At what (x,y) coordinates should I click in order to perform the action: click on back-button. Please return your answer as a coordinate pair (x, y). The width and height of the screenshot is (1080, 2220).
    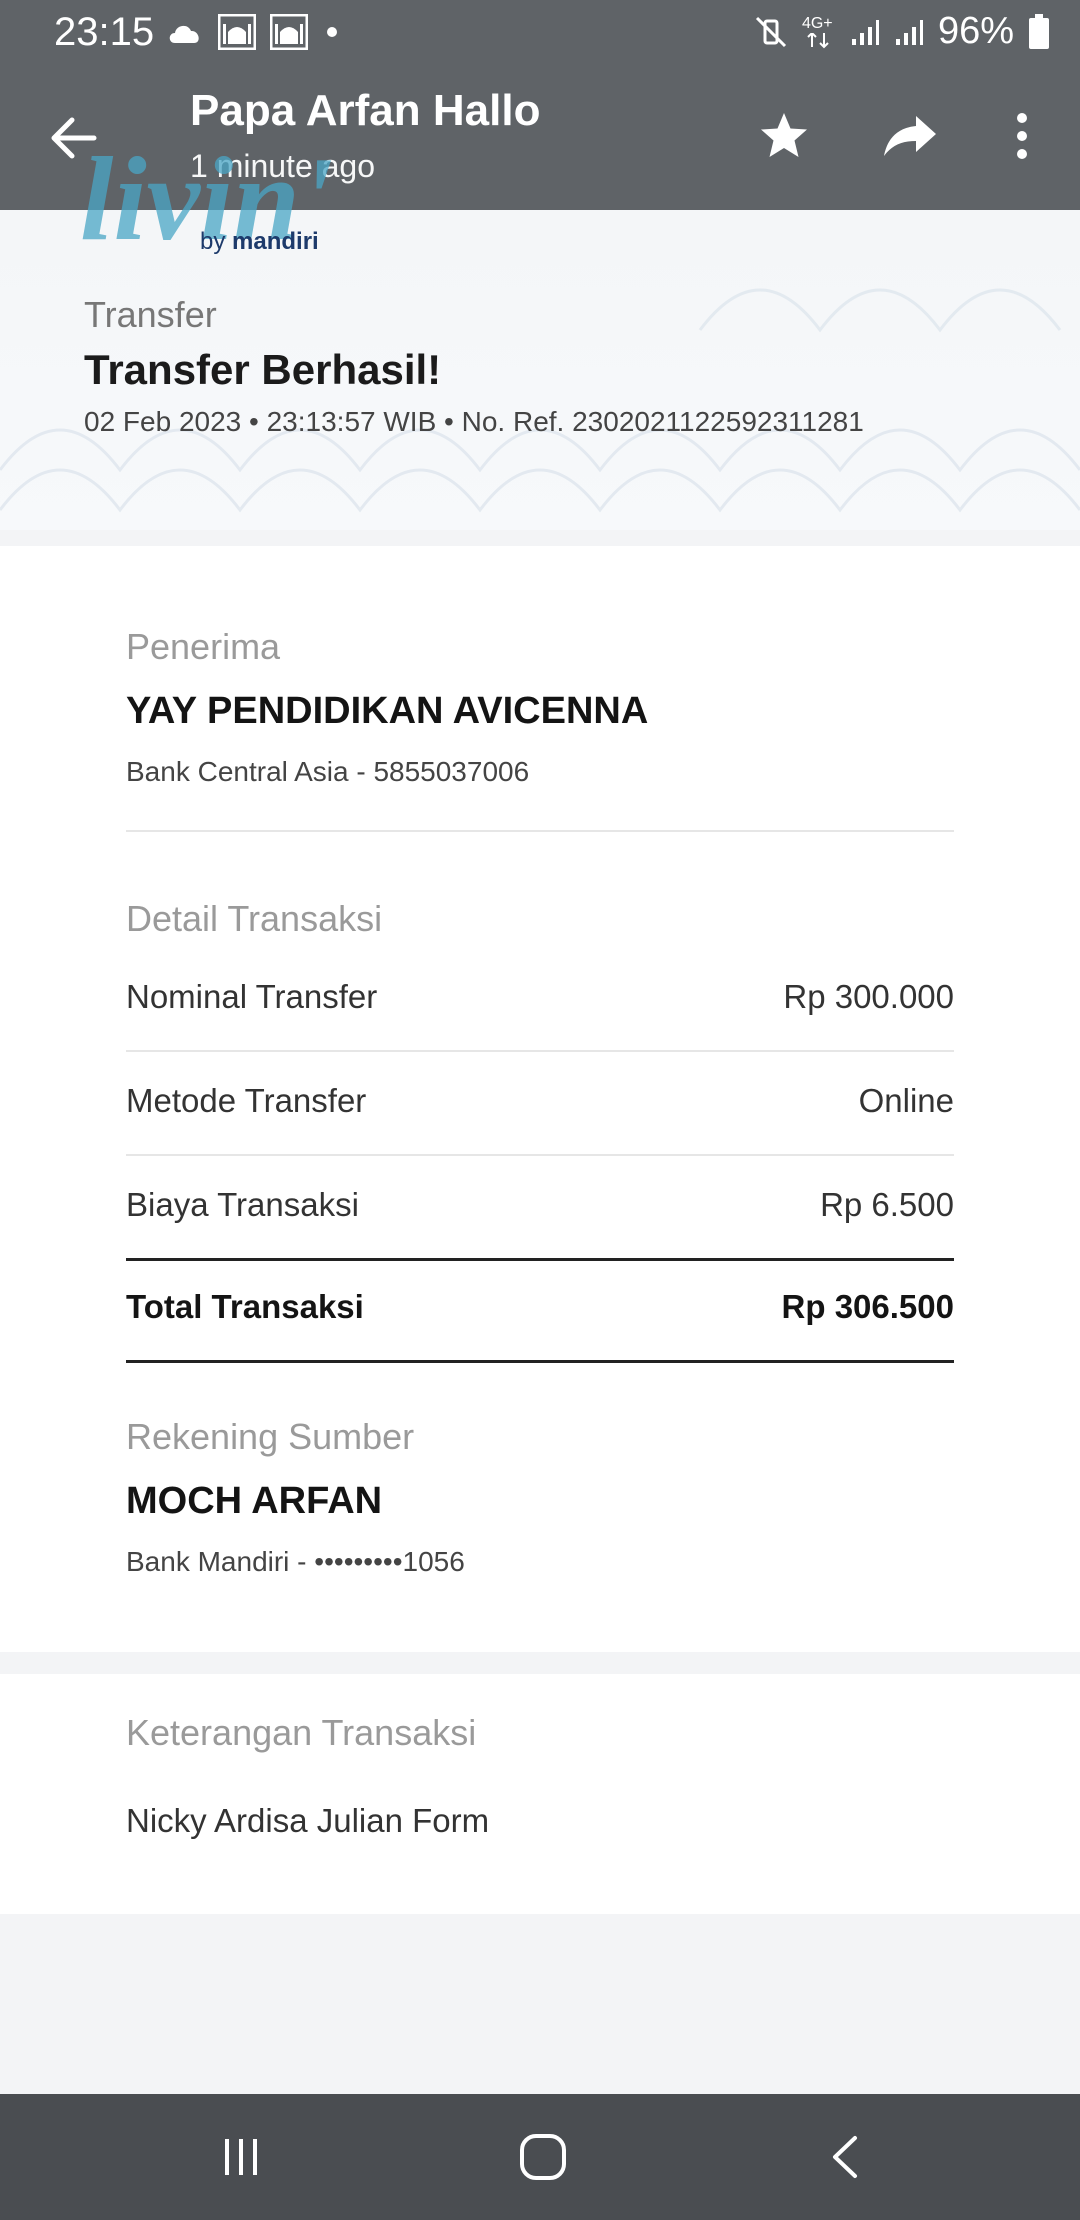
    Looking at the image, I should click on (845, 2157).